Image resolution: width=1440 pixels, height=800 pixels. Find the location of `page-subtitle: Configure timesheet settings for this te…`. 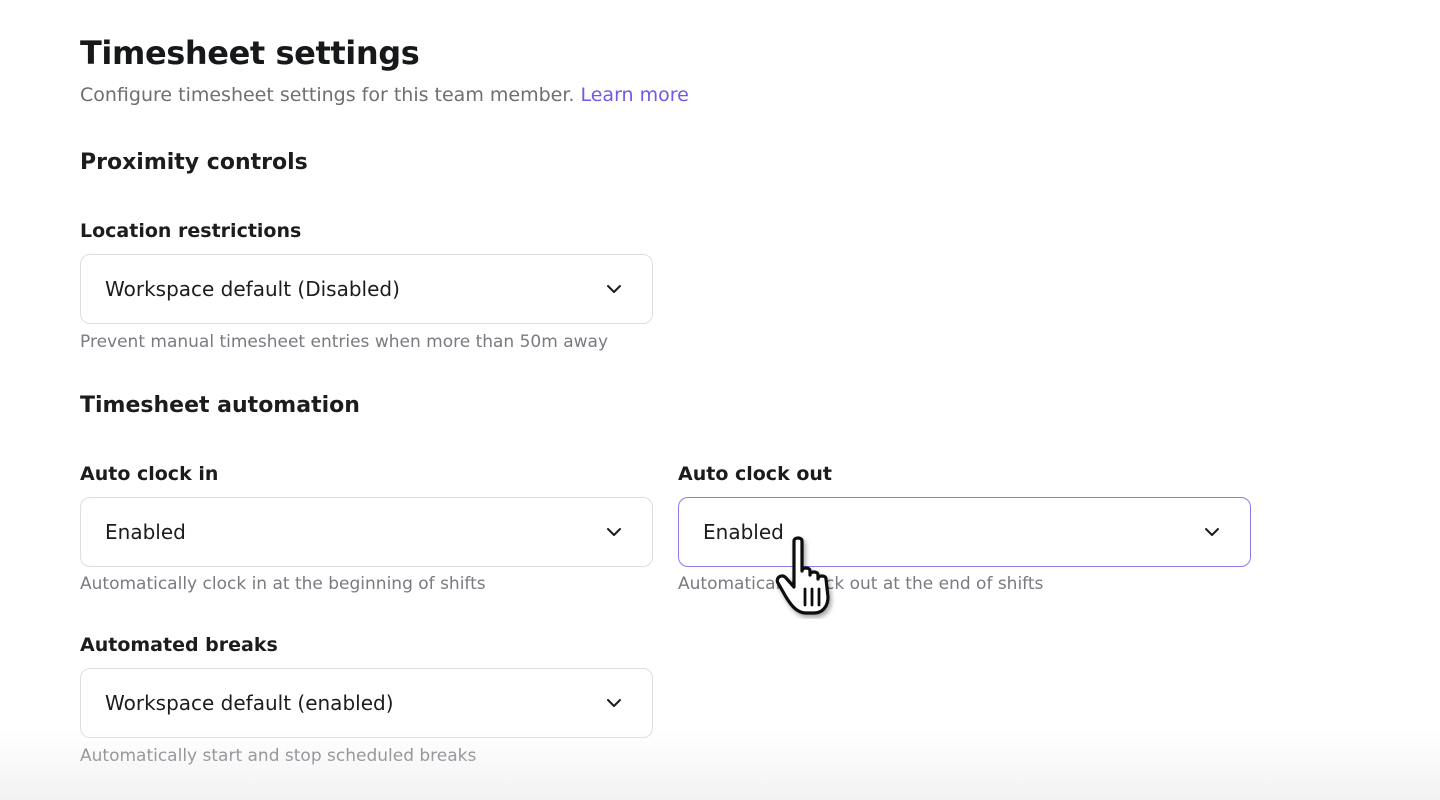

page-subtitle: Configure timesheet settings for this te… is located at coordinates (384, 95).